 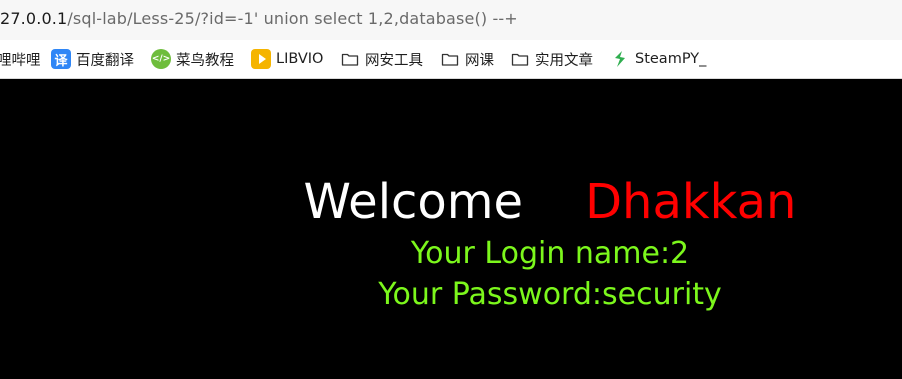 I want to click on baidu-translate-icon: 译, so click(x=61, y=59).